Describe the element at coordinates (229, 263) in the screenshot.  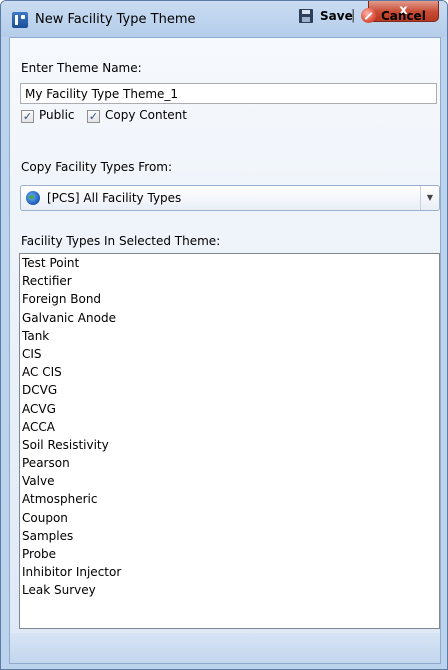
I see `list-item: Test Point` at that location.